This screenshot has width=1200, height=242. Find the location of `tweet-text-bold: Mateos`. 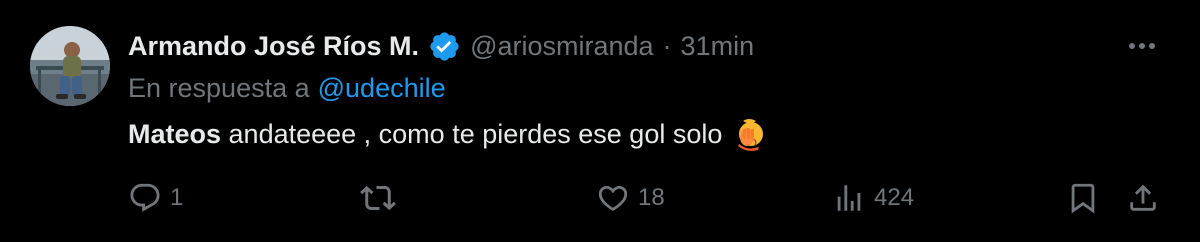

tweet-text-bold: Mateos is located at coordinates (175, 133).